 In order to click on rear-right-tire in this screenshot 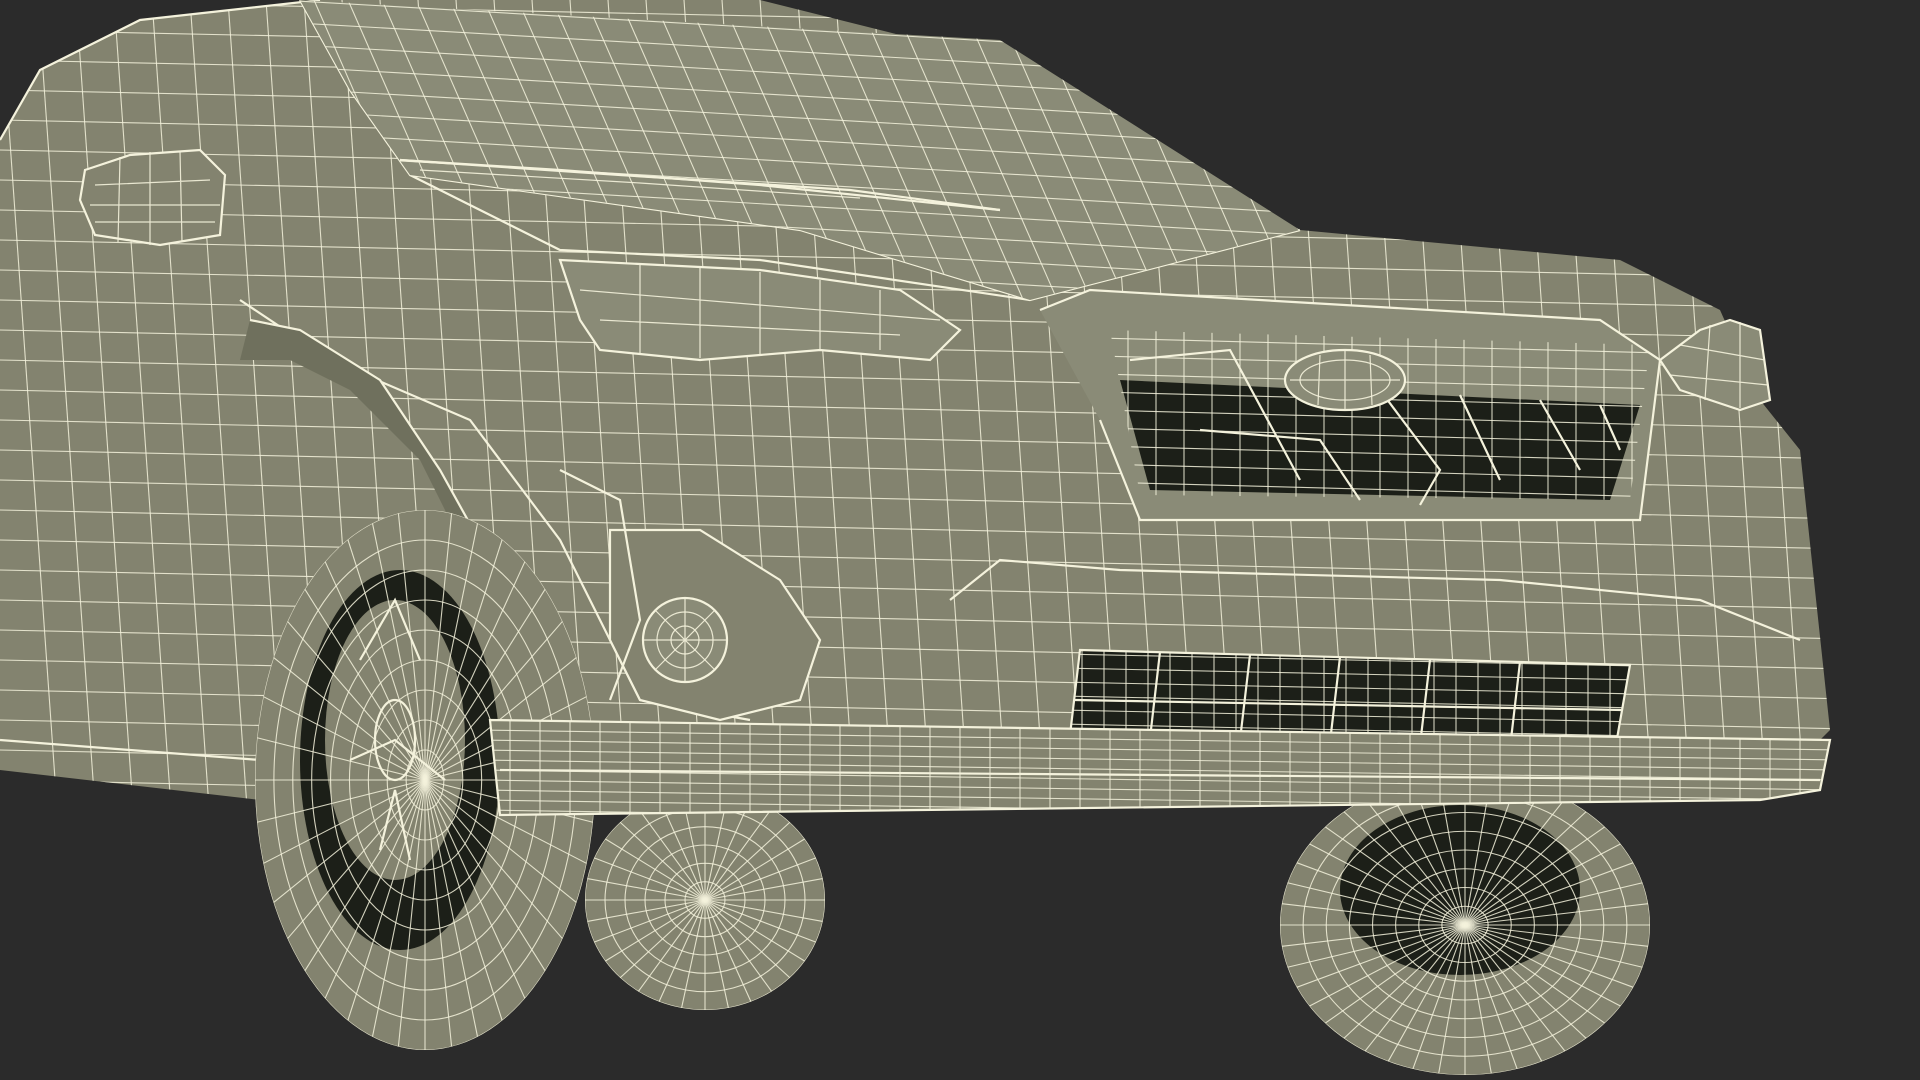, I will do `click(1465, 925)`.